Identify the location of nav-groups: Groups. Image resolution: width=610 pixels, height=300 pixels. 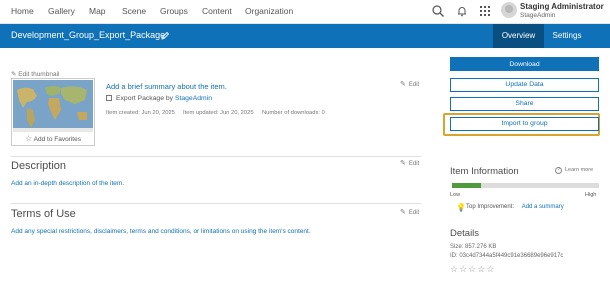
(174, 11).